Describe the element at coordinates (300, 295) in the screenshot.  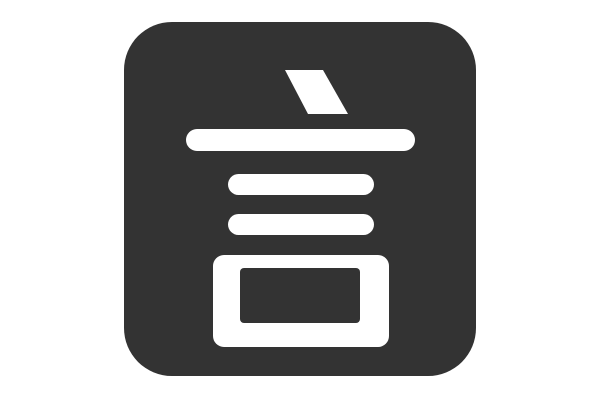
I see `glyph-mouth-inner` at that location.